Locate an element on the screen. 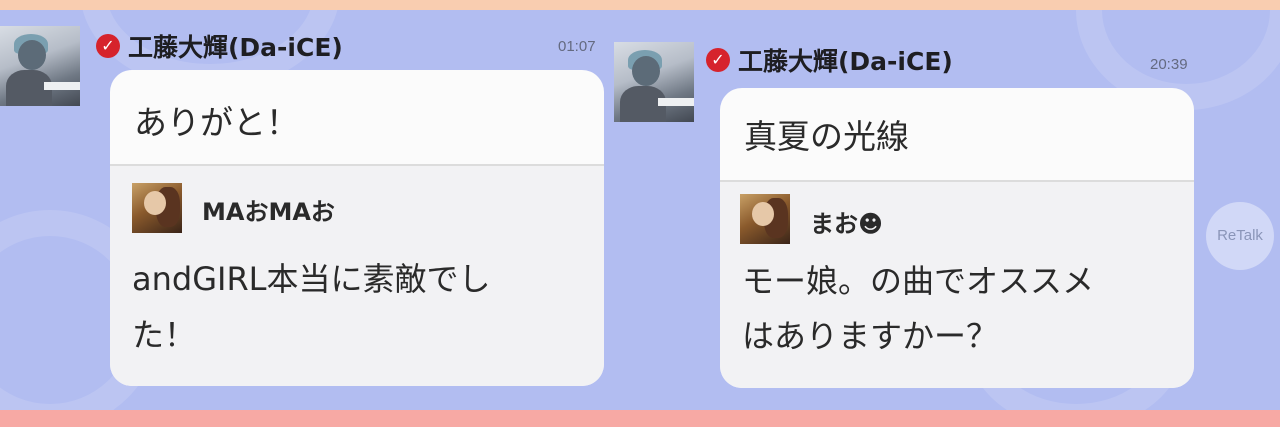 The image size is (1280, 427). quoted-user-name: MAおMAお is located at coordinates (268, 212).